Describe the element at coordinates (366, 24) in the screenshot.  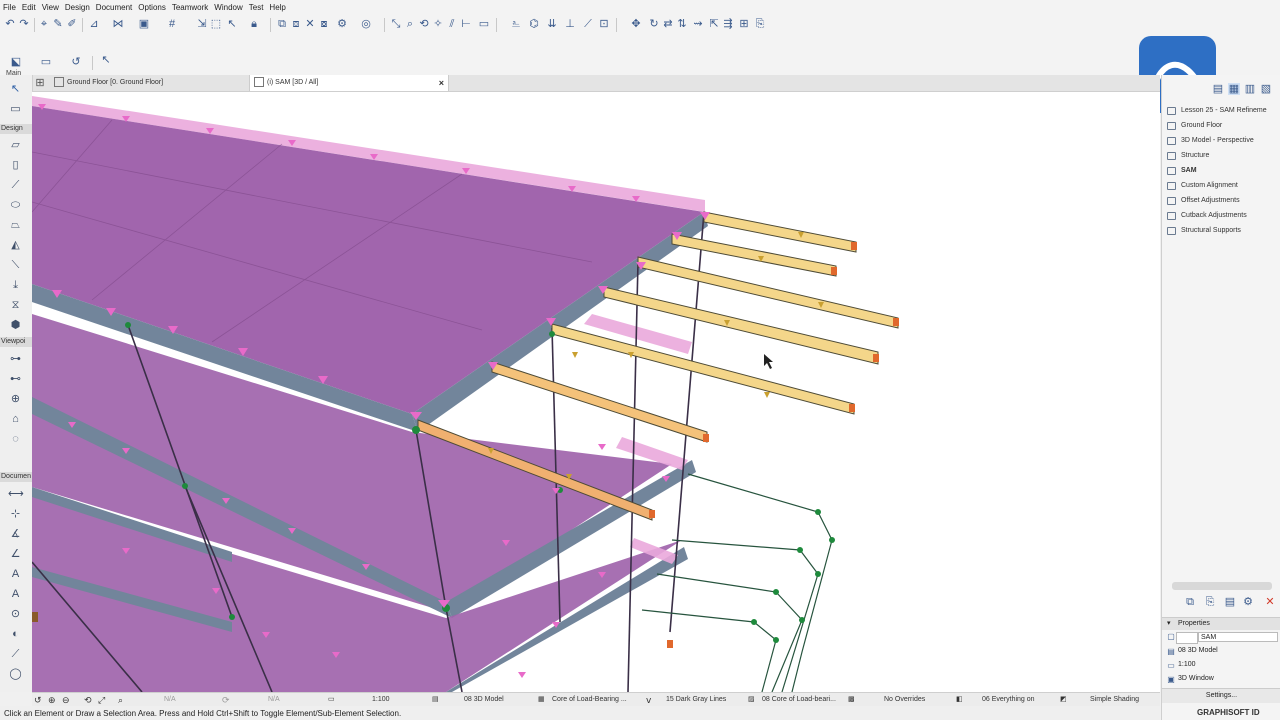
I see `renovation-icon: ◎` at that location.